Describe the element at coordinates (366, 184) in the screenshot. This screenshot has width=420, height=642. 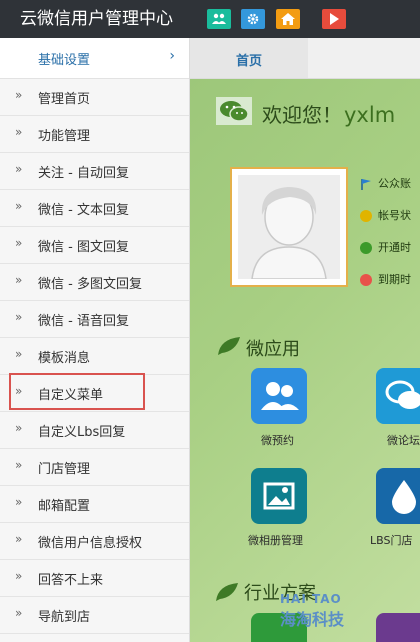
I see `flag-icon` at that location.